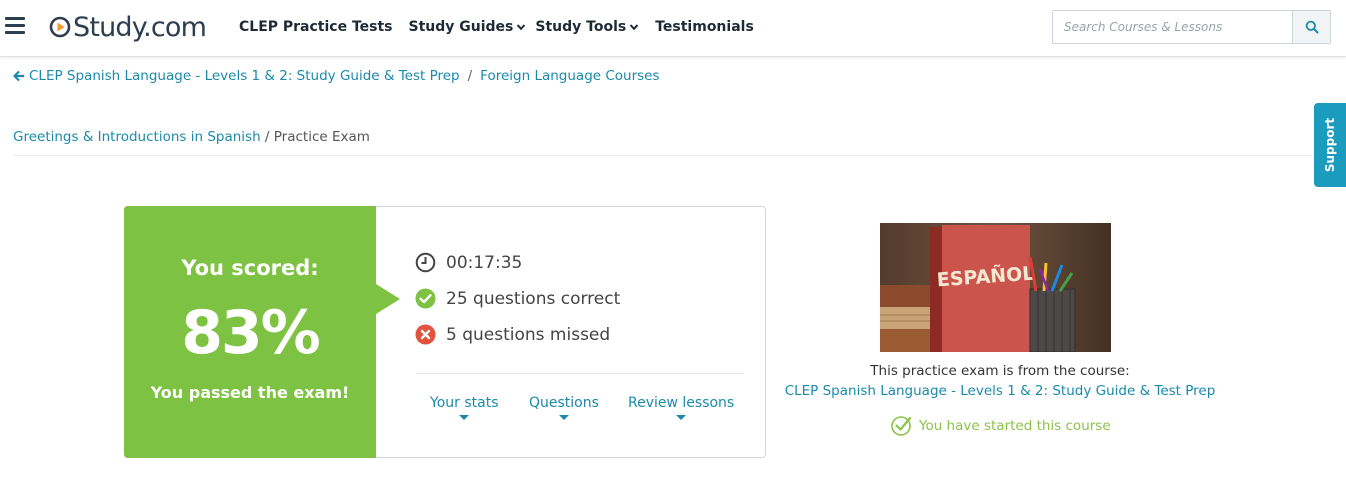 This screenshot has width=1346, height=480. I want to click on search-input, so click(1173, 27).